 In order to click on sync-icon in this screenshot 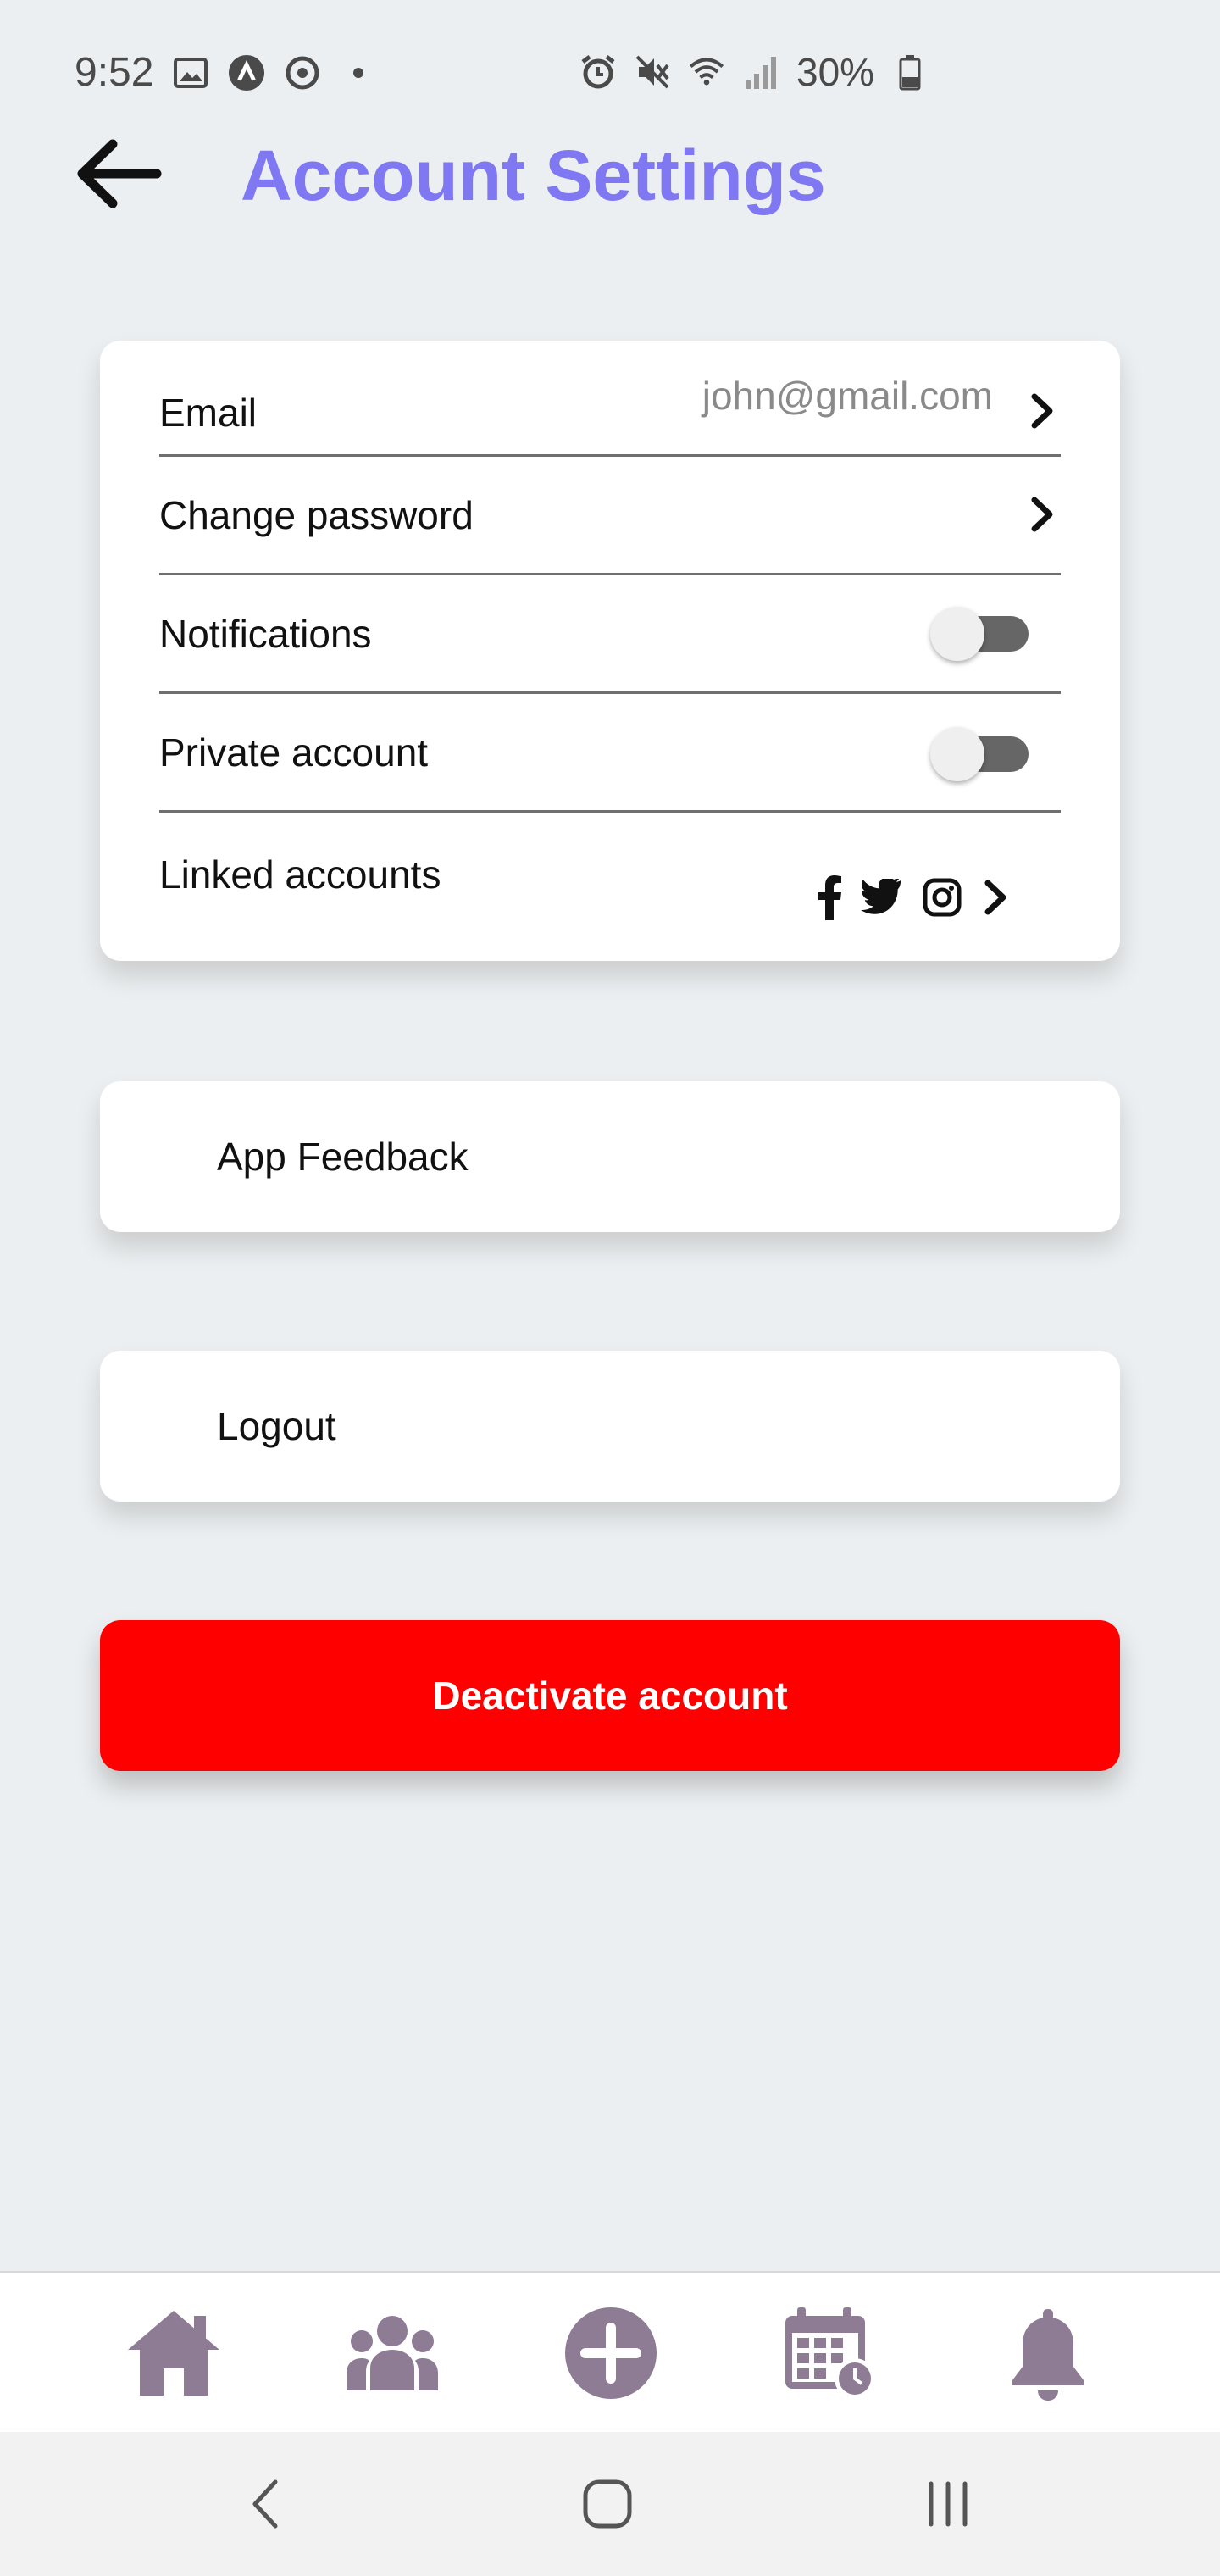, I will do `click(302, 73)`.